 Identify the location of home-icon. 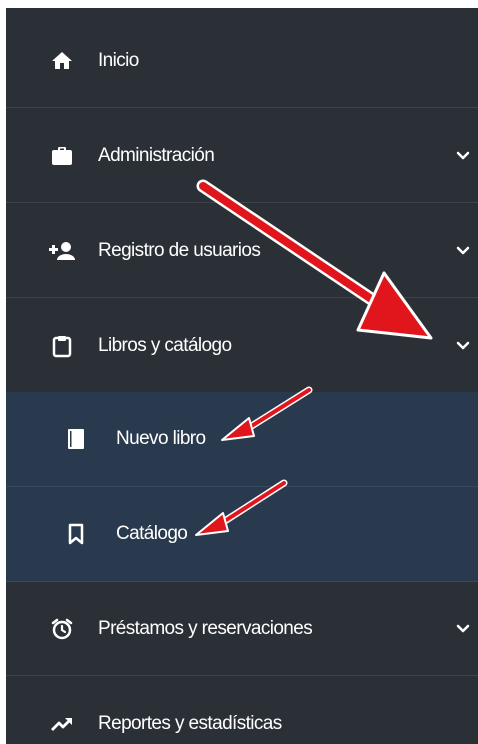
(62, 61).